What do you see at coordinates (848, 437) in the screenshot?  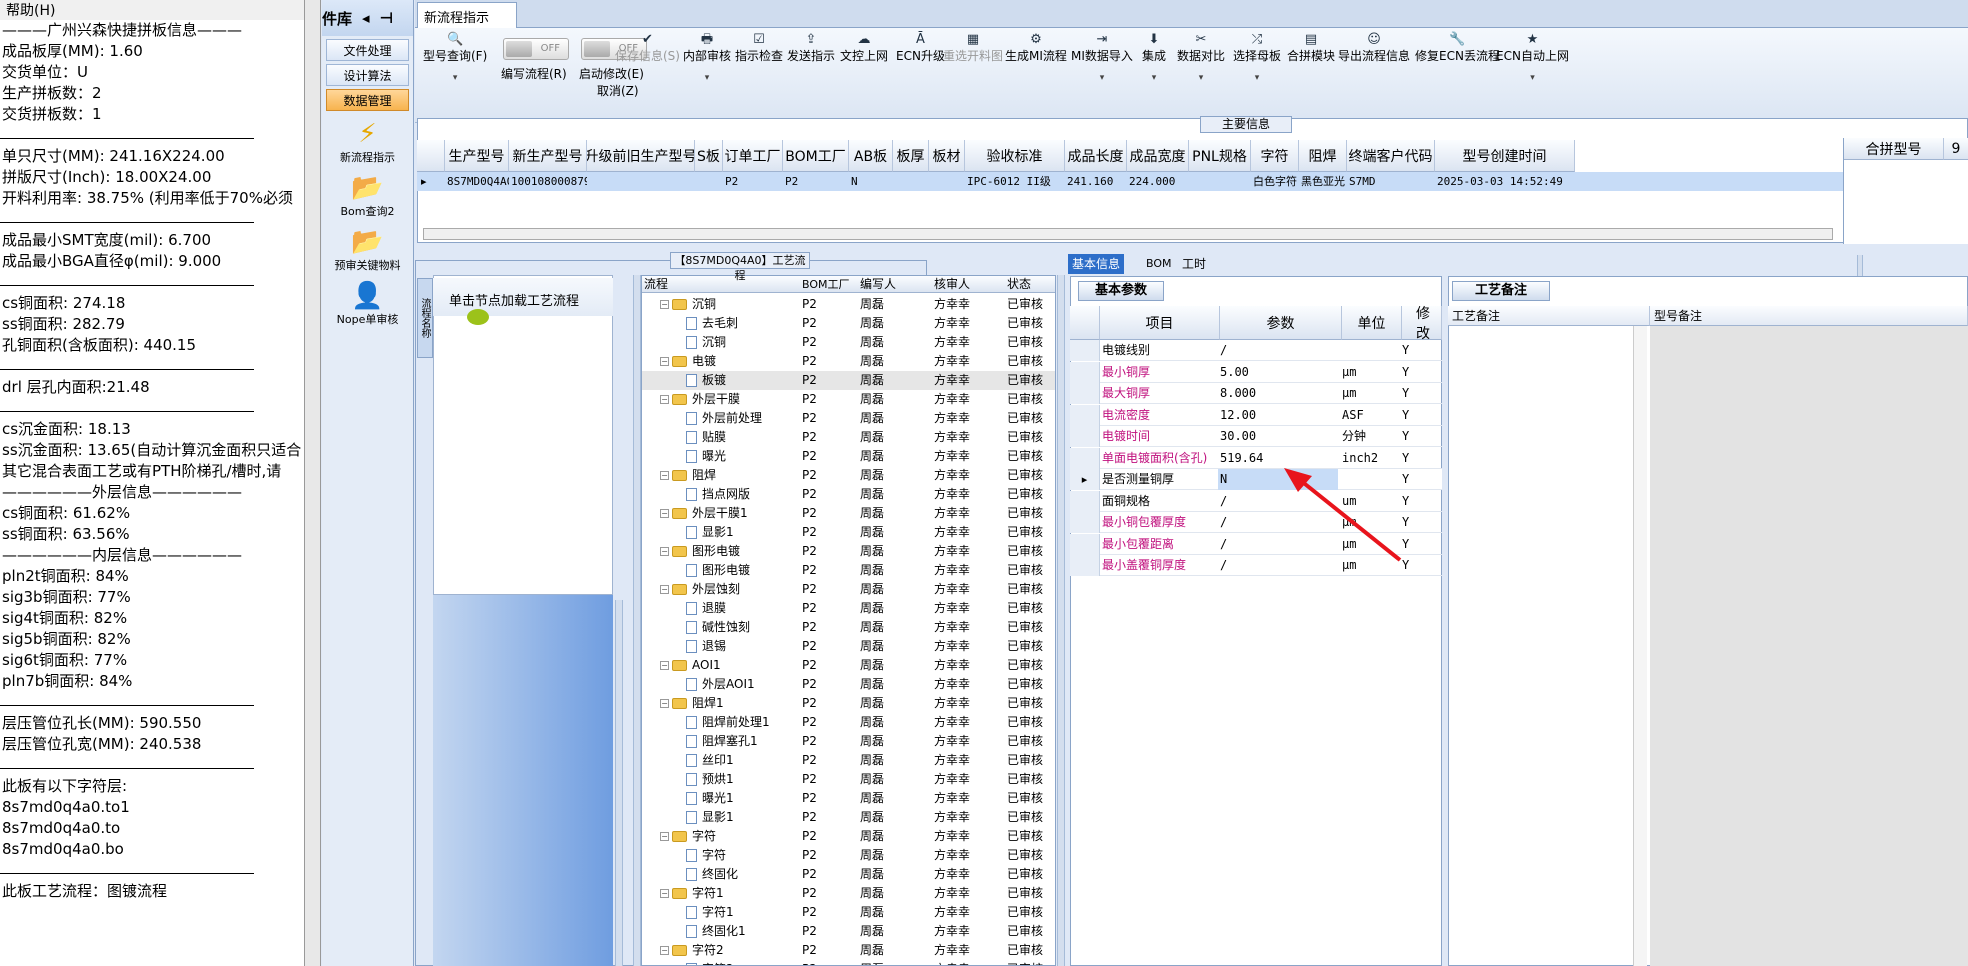 I see `tree-node-row: 贴膜 P2 周磊 方幸幸 已审核` at bounding box center [848, 437].